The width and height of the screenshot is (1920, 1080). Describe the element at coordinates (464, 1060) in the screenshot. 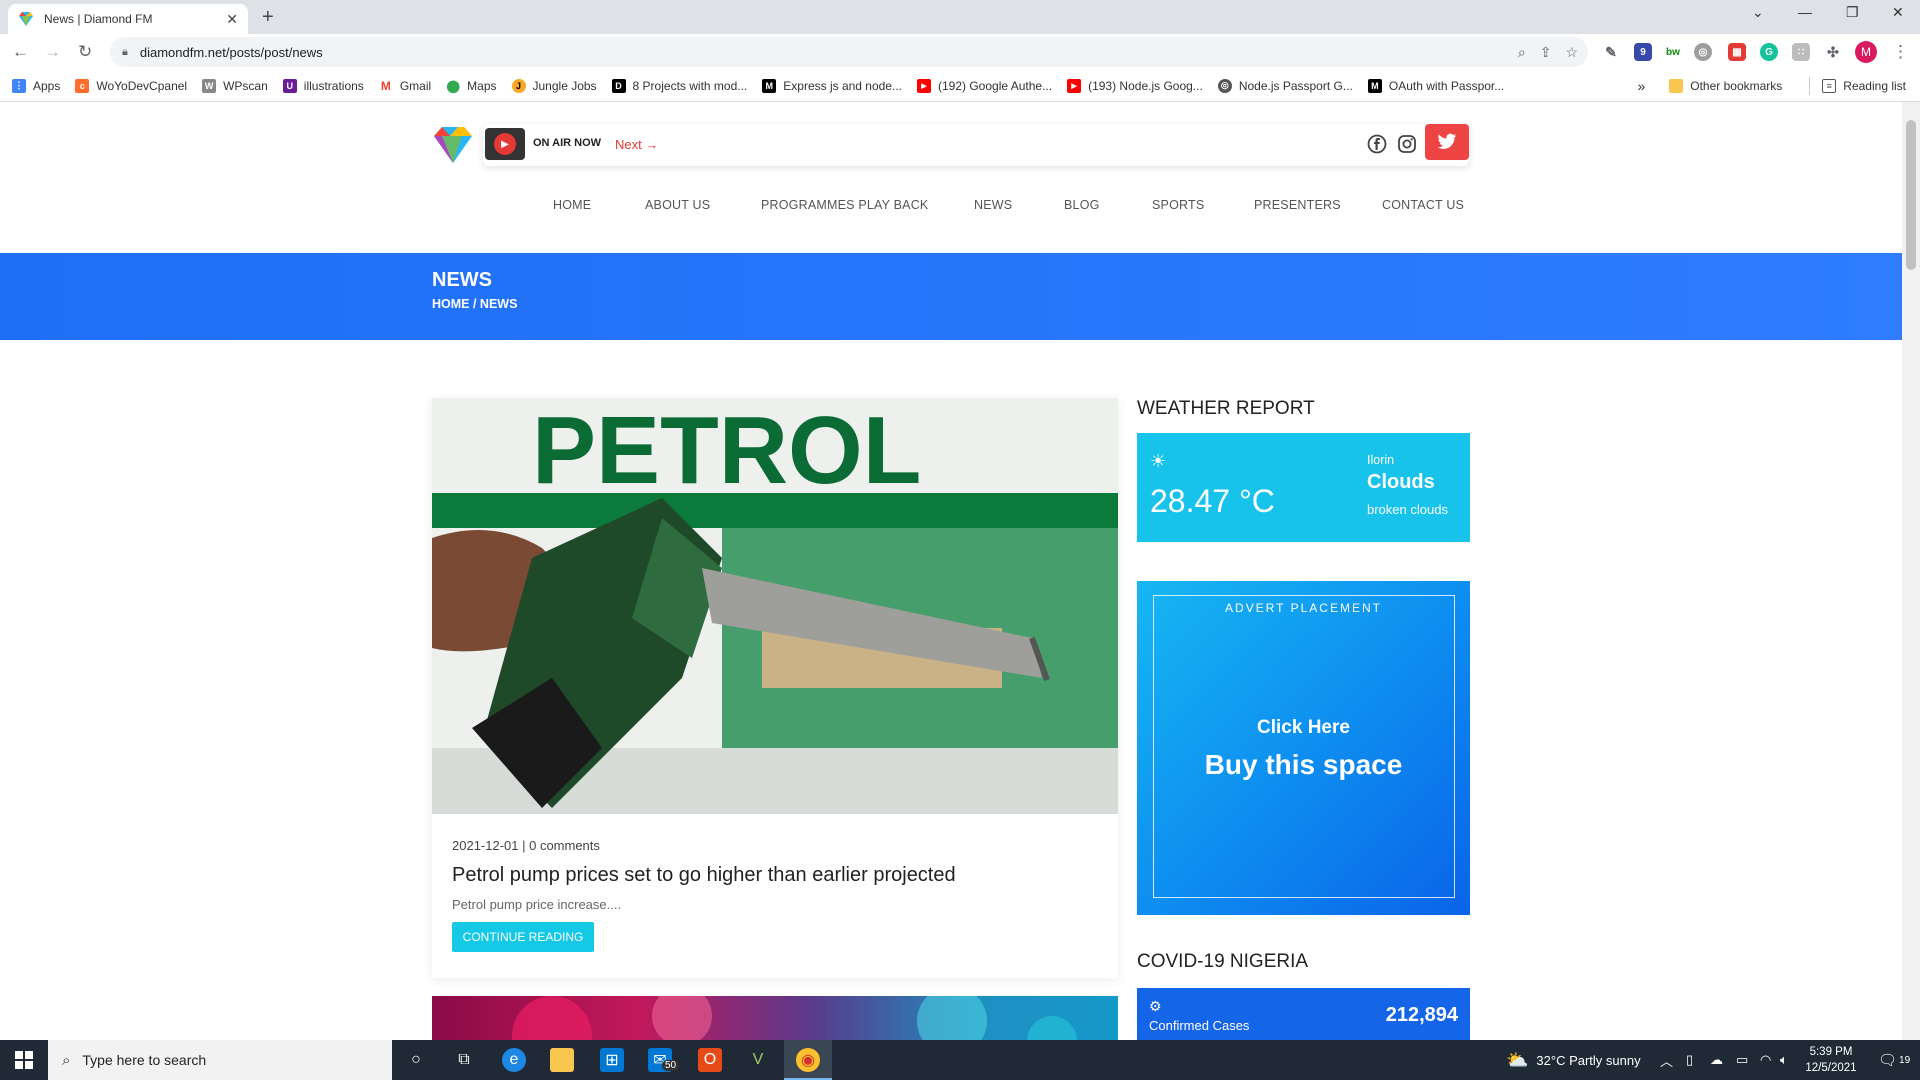

I see `task-view-icon: ⧉` at that location.